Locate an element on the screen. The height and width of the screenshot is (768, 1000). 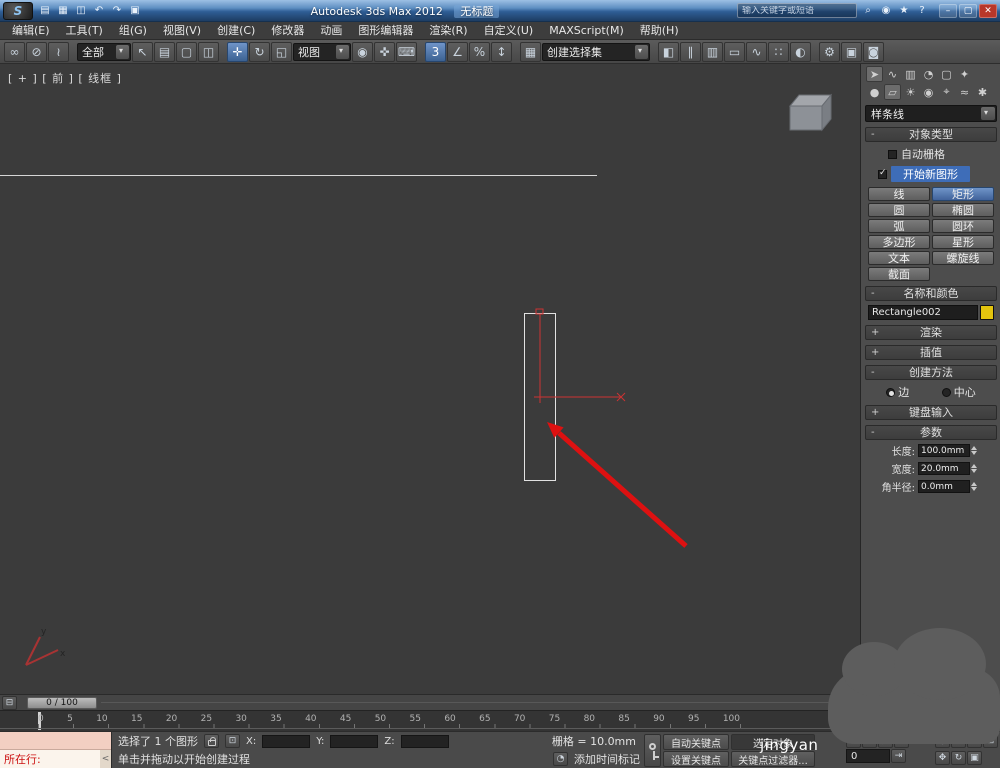
menu-item-1: 工具(T) is located at coordinates (84, 30).